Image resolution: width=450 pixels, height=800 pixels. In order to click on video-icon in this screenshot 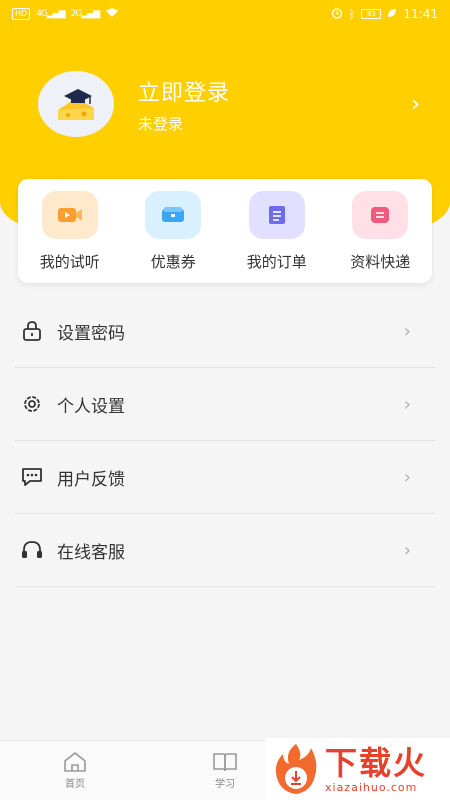, I will do `click(69, 215)`.